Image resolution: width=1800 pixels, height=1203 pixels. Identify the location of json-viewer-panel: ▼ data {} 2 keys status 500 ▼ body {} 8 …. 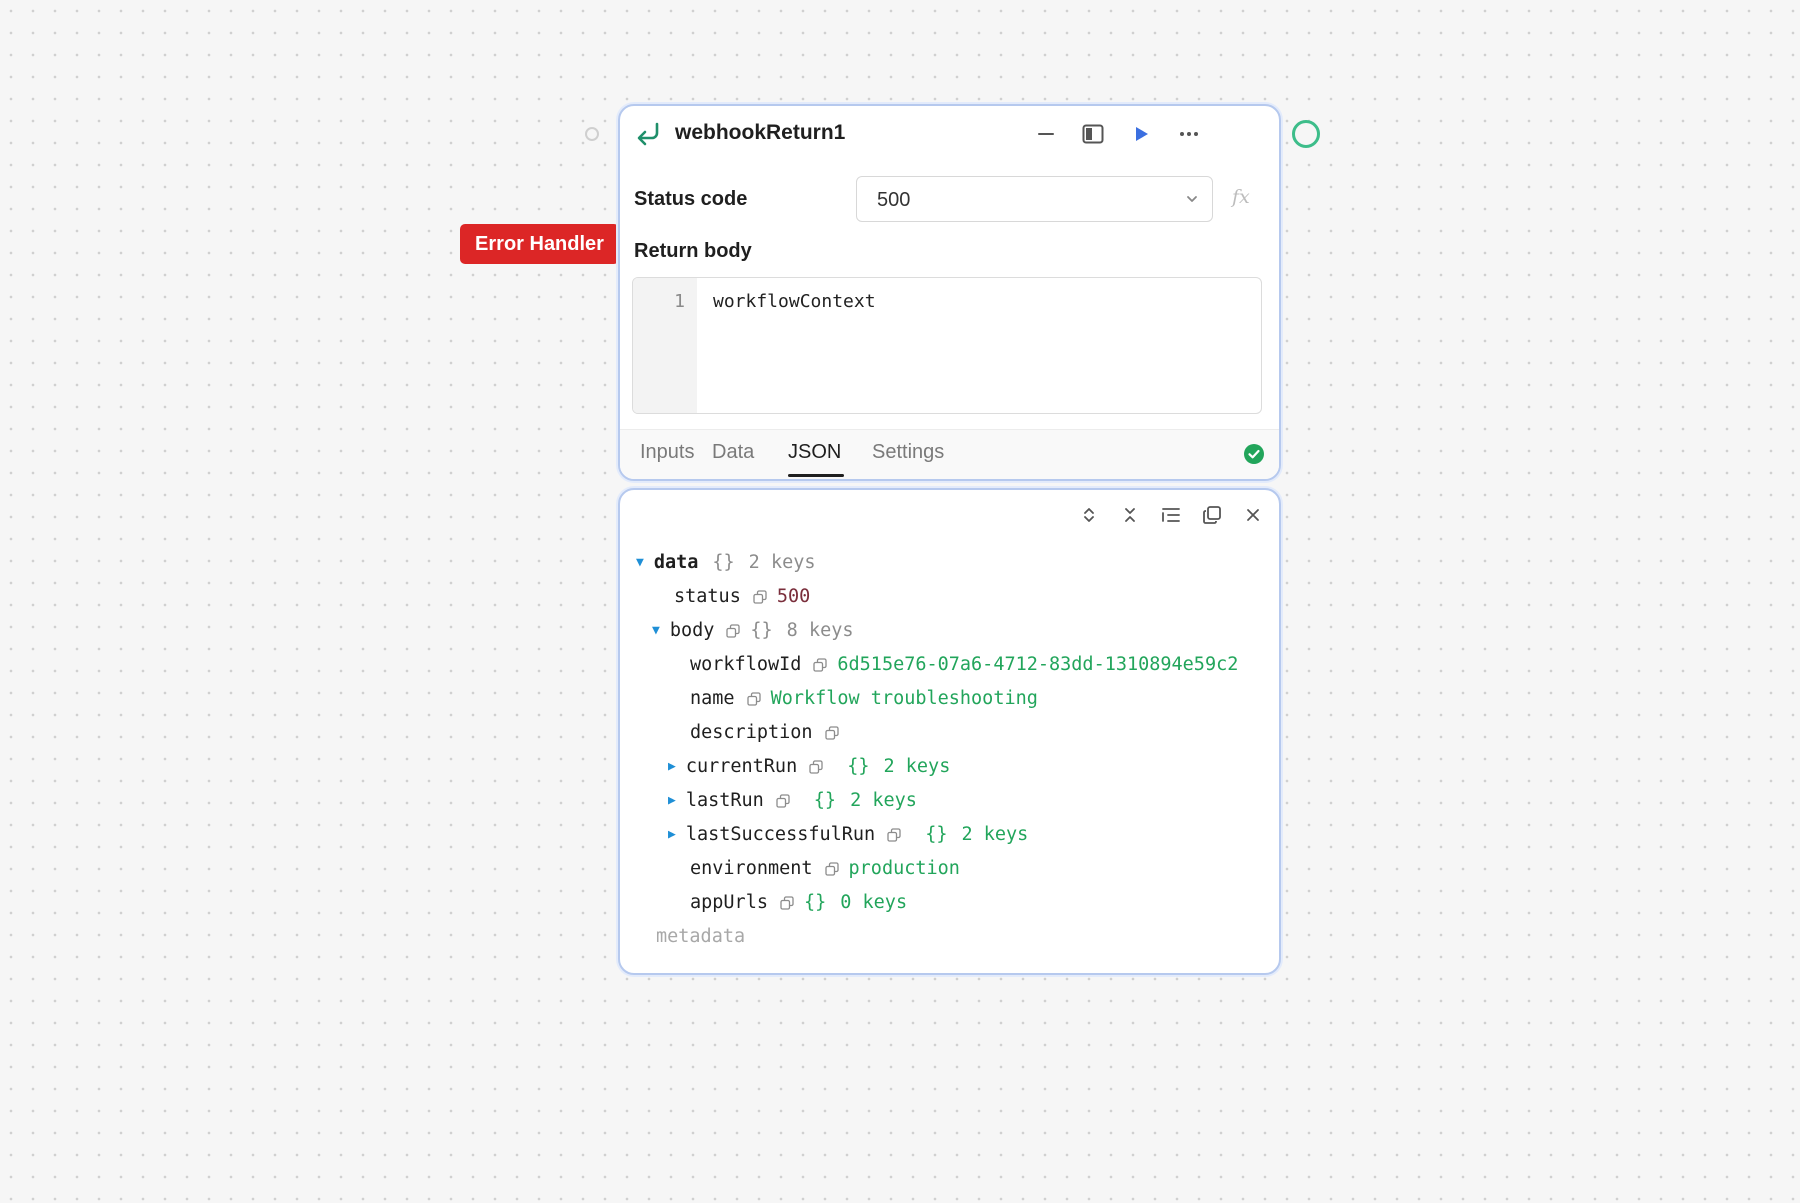
(949, 731).